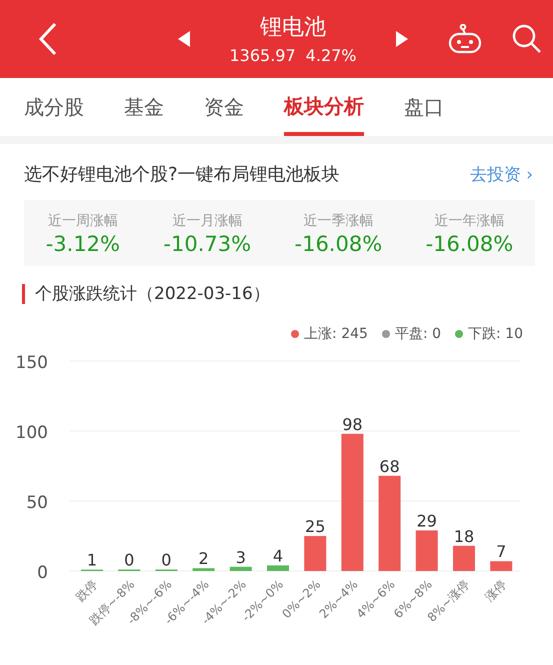 This screenshot has width=553, height=665. What do you see at coordinates (527, 39) in the screenshot?
I see `search-icon` at bounding box center [527, 39].